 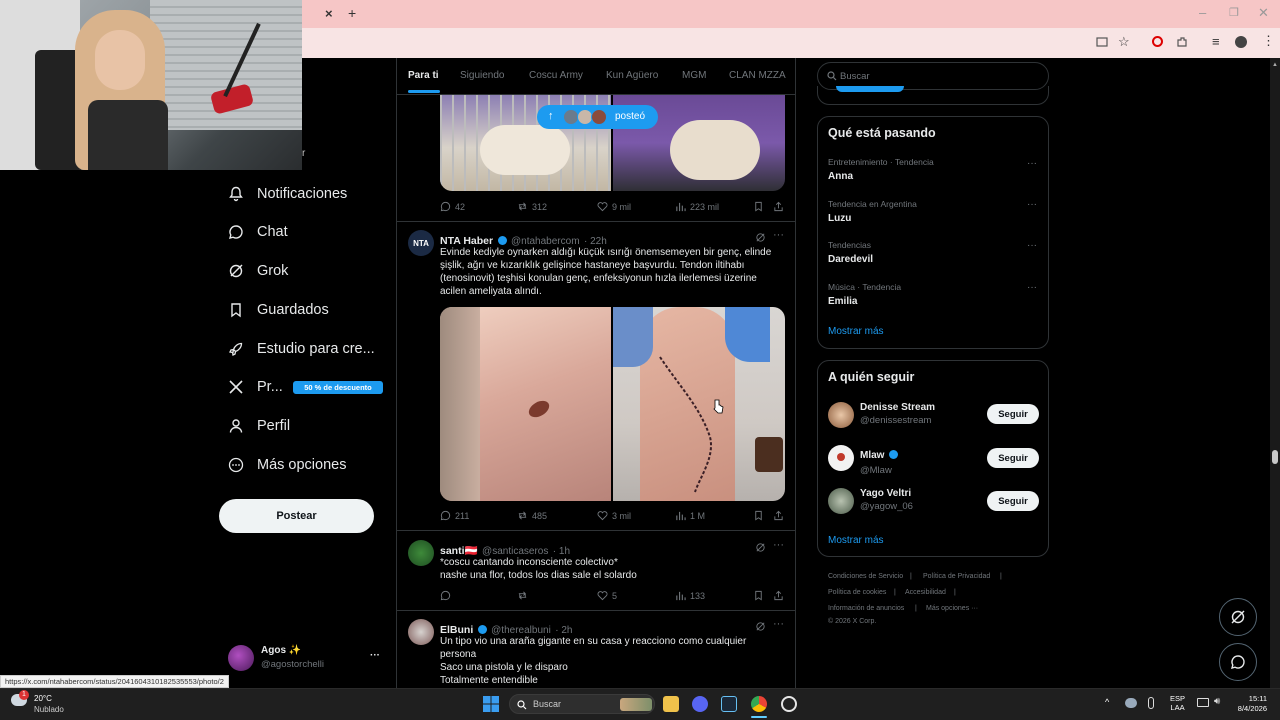 I want to click on account-avatar, so click(x=241, y=658).